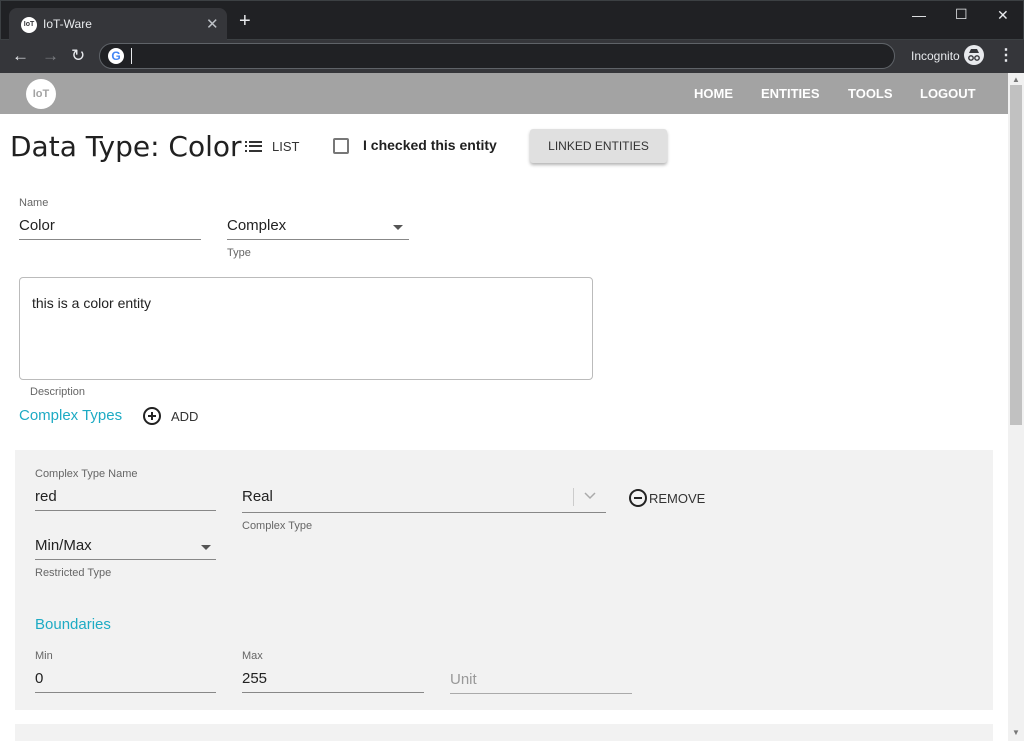  I want to click on browser-menu-icon: ⋮, so click(1006, 55).